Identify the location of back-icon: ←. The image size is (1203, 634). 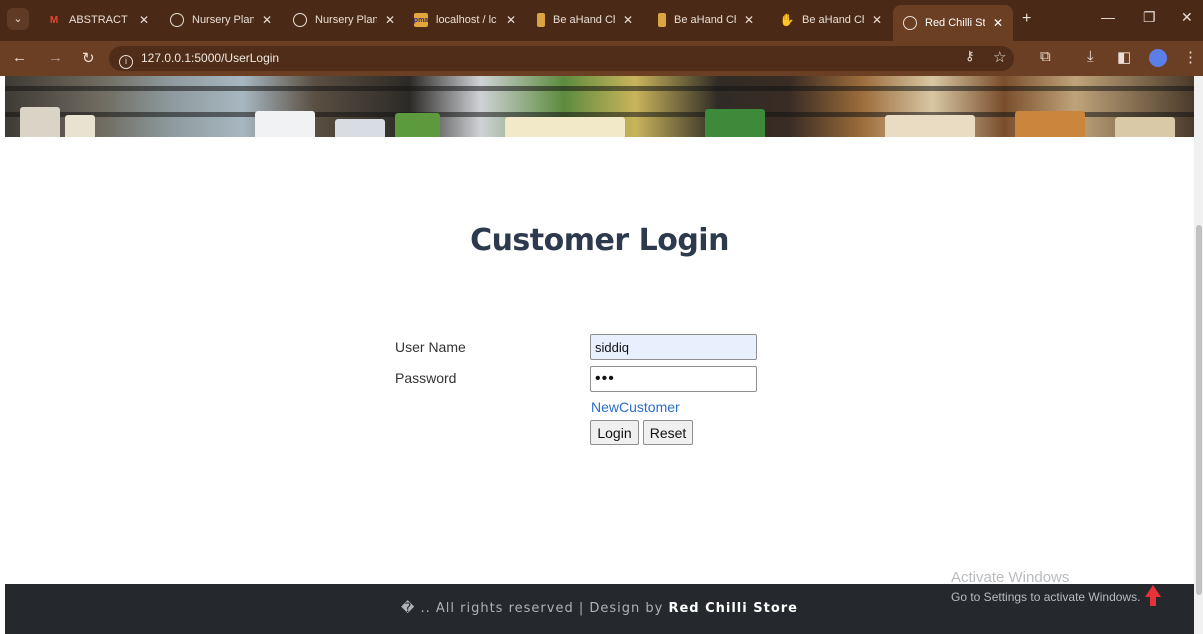
(19, 57).